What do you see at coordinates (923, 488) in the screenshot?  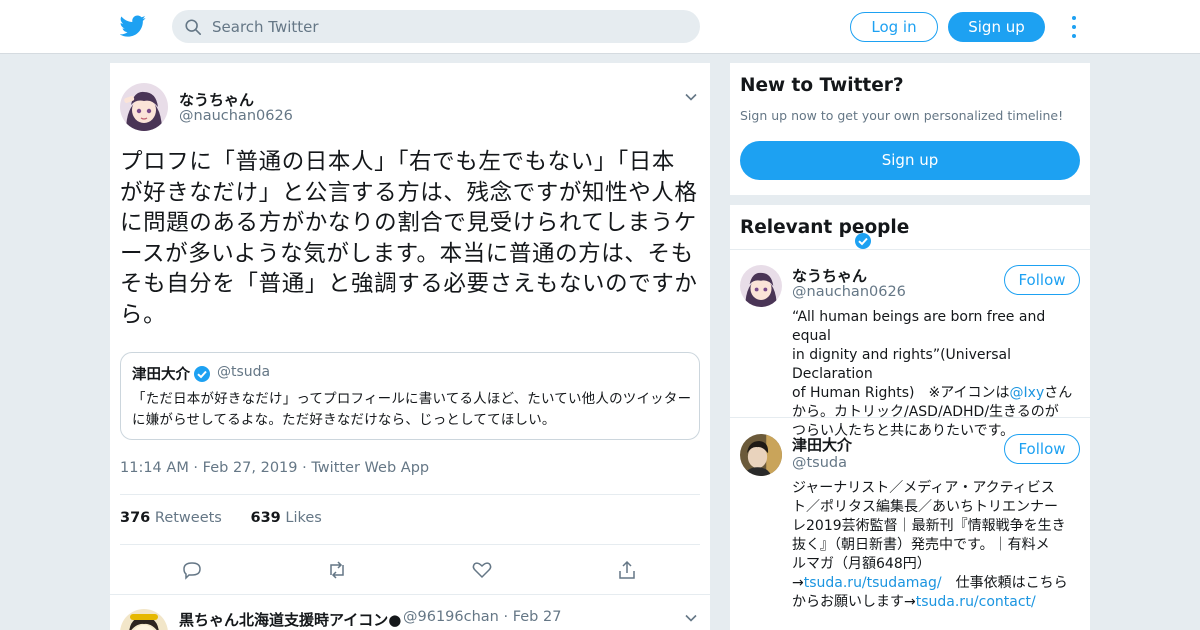 I see `bio-line: ジャーナリスト／メディア・アクティビス` at bounding box center [923, 488].